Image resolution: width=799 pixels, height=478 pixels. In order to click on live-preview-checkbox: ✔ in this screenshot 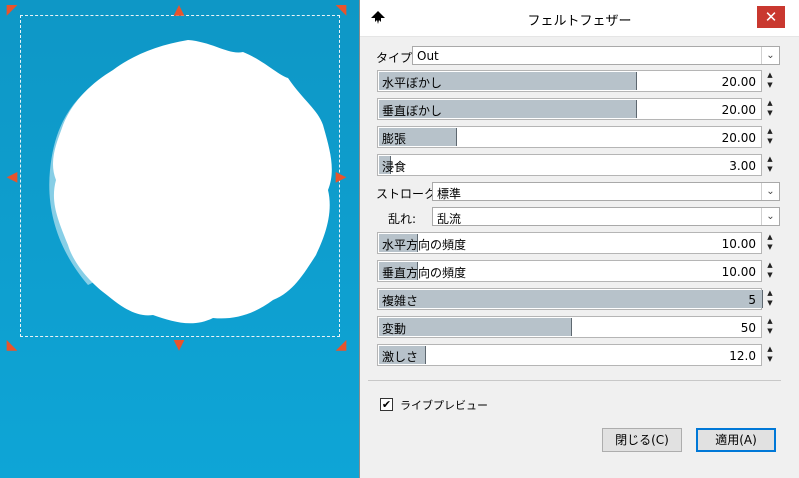, I will do `click(386, 404)`.